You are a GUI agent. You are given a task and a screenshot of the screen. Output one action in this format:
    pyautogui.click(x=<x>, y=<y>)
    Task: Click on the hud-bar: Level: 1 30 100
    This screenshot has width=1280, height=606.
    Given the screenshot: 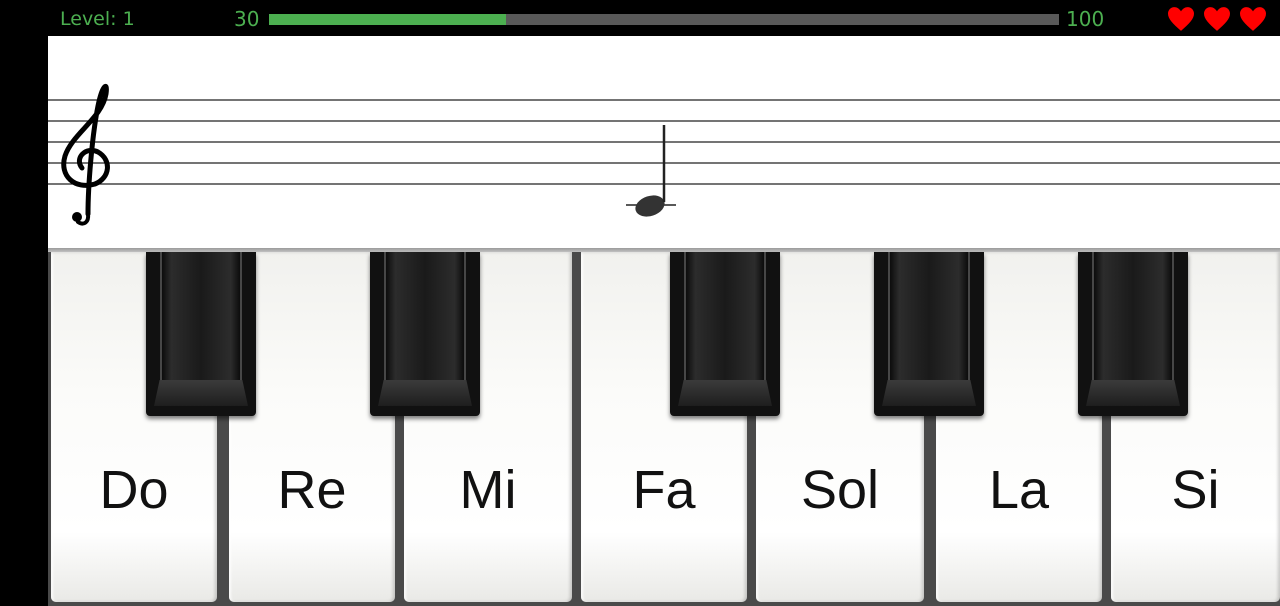 What is the action you would take?
    pyautogui.click(x=640, y=18)
    